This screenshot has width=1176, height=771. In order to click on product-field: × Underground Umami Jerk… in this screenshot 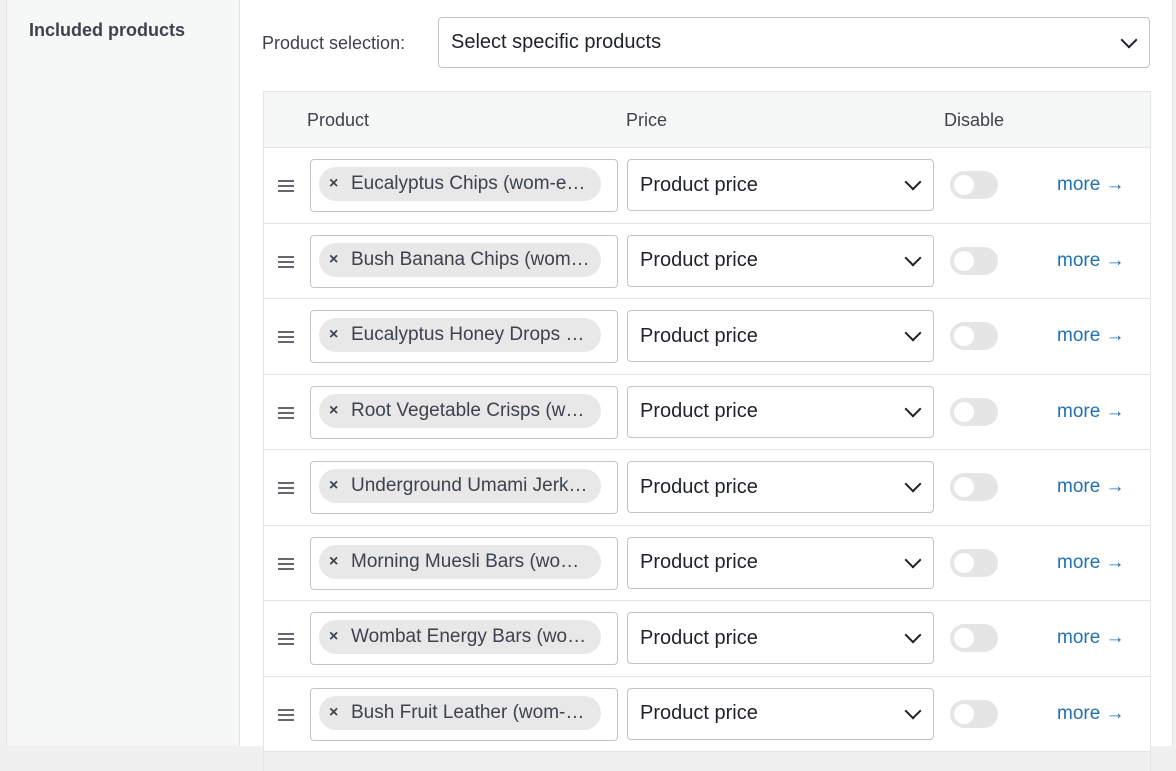, I will do `click(464, 487)`.